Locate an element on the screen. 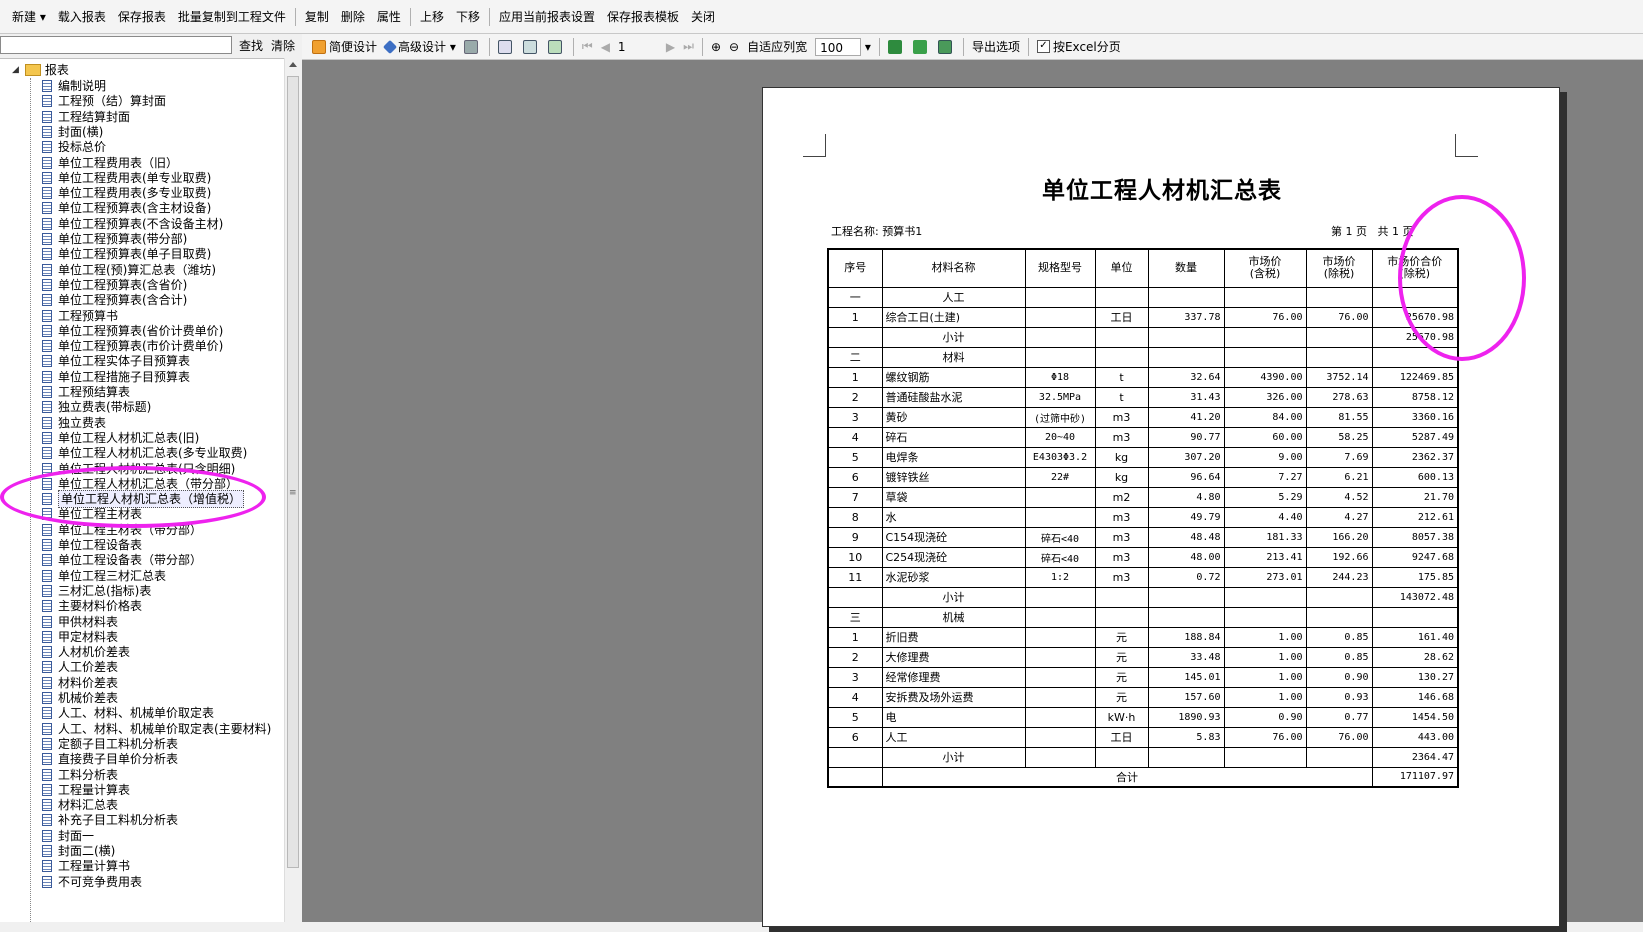  menu-item-6: 属性 is located at coordinates (389, 16).